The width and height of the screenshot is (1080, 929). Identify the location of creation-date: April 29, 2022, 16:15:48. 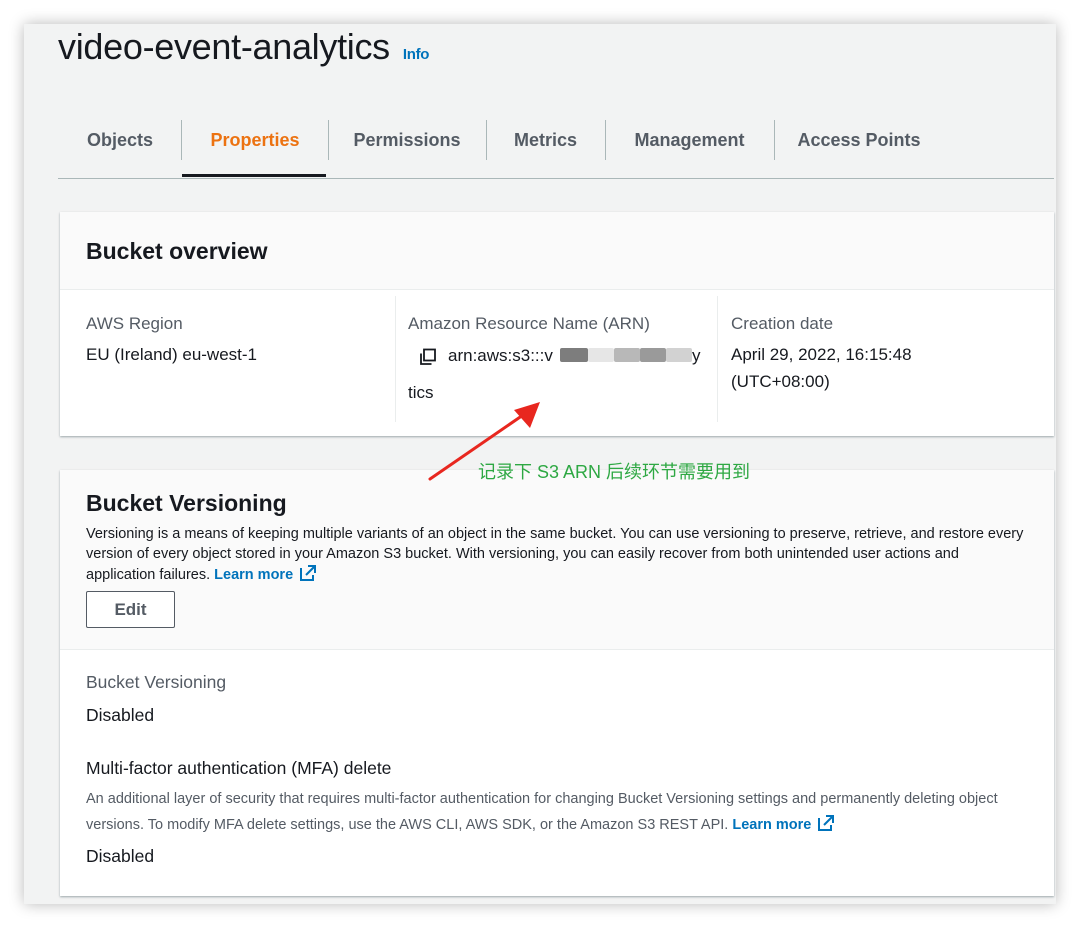
(821, 354).